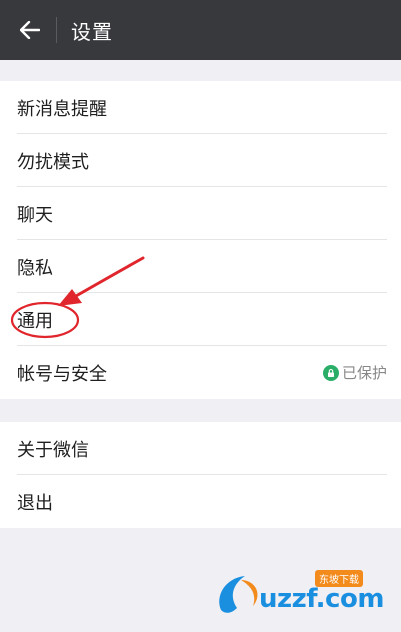 Image resolution: width=401 pixels, height=632 pixels. What do you see at coordinates (35, 321) in the screenshot?
I see `settings-item-label: 通用` at bounding box center [35, 321].